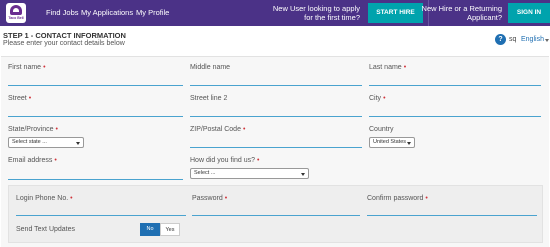 This screenshot has height=247, width=550. Describe the element at coordinates (95, 116) in the screenshot. I see `street-input` at that location.